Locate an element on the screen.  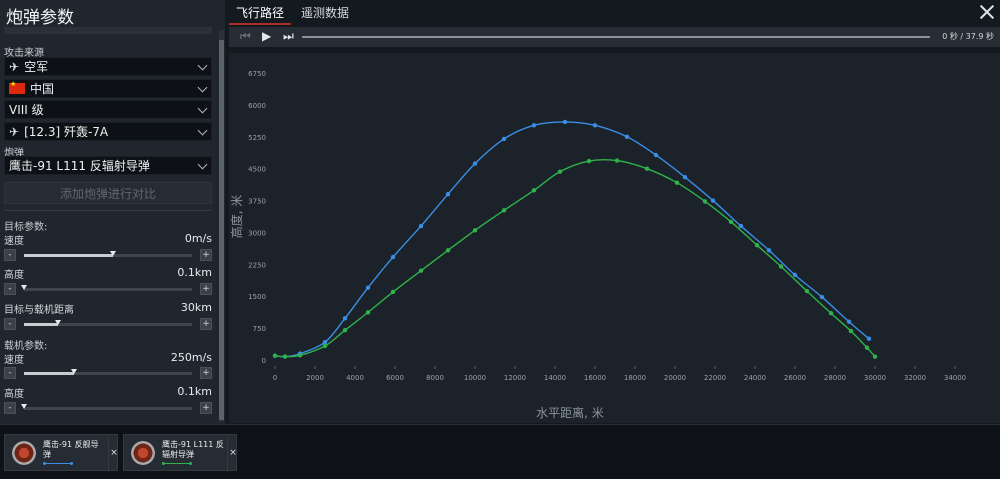
y-tick-label: 4500 is located at coordinates (257, 170).